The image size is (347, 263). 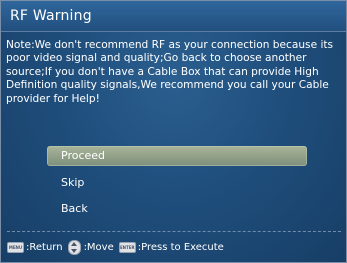 I want to click on dialog-title: RF Warning, so click(x=51, y=16).